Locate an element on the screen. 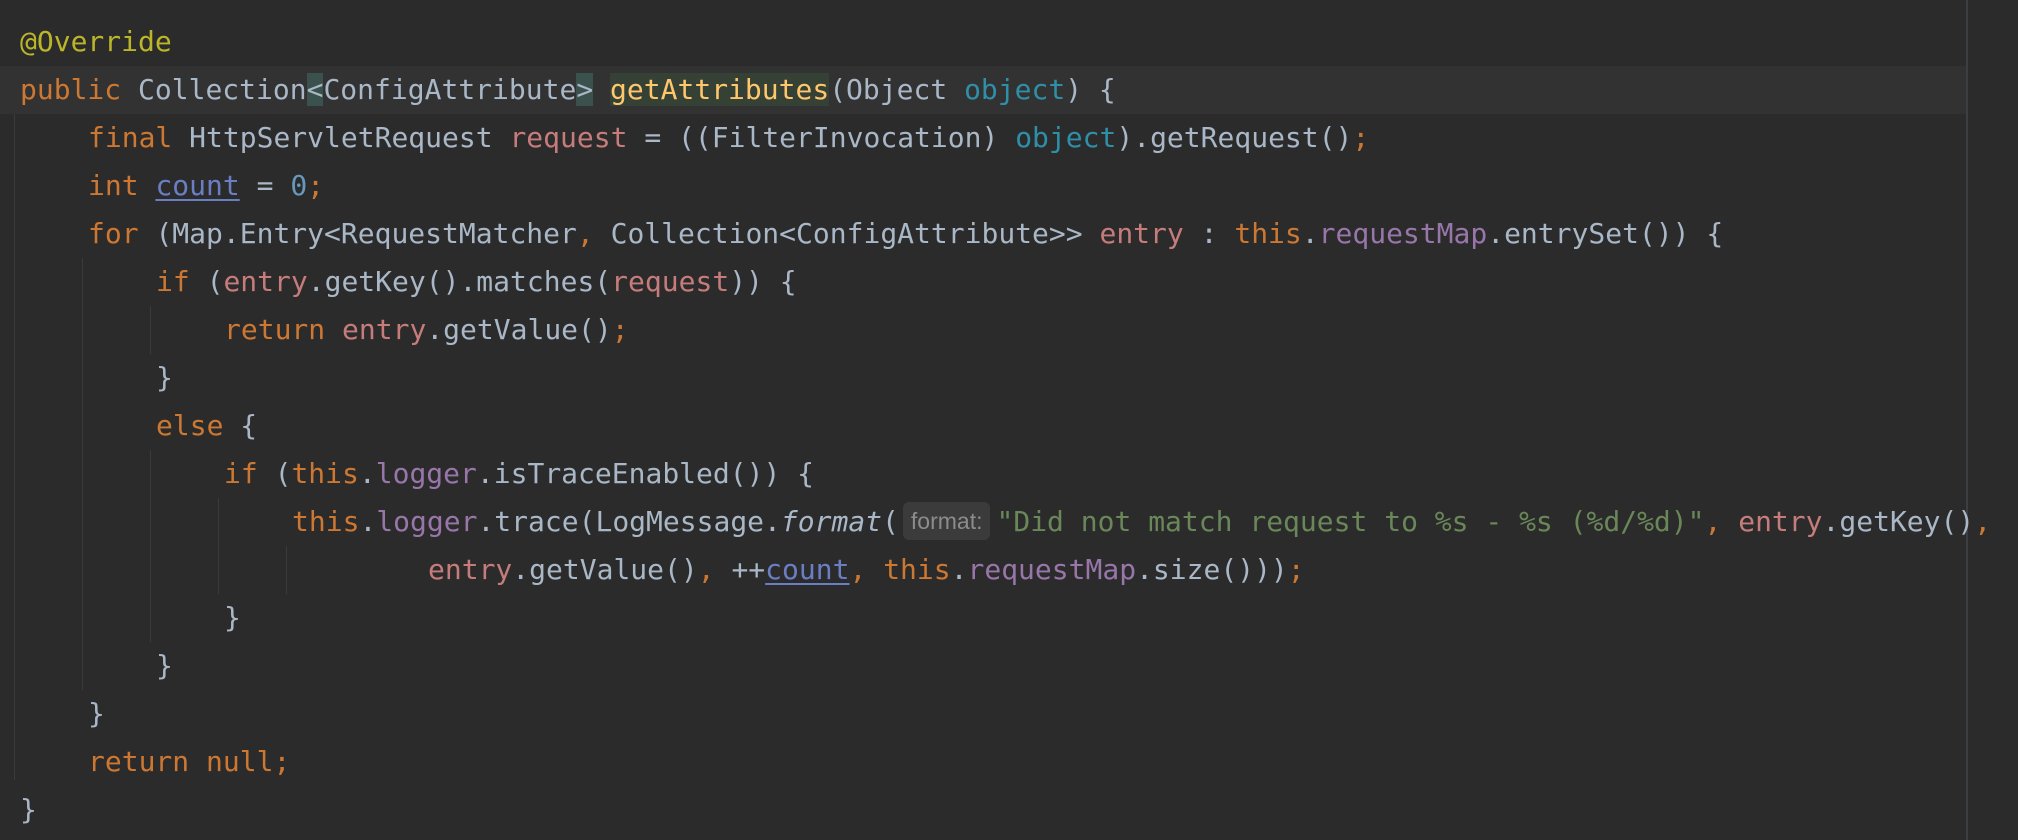 Image resolution: width=2018 pixels, height=840 pixels. code-token: HttpServletRequest is located at coordinates (349, 137).